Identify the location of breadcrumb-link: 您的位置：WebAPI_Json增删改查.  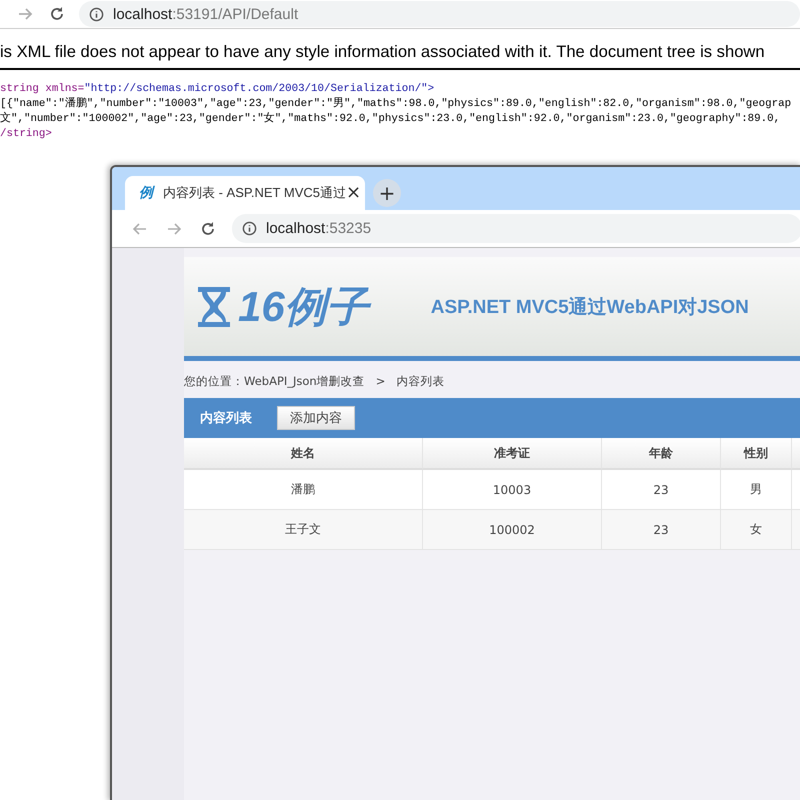
(274, 381).